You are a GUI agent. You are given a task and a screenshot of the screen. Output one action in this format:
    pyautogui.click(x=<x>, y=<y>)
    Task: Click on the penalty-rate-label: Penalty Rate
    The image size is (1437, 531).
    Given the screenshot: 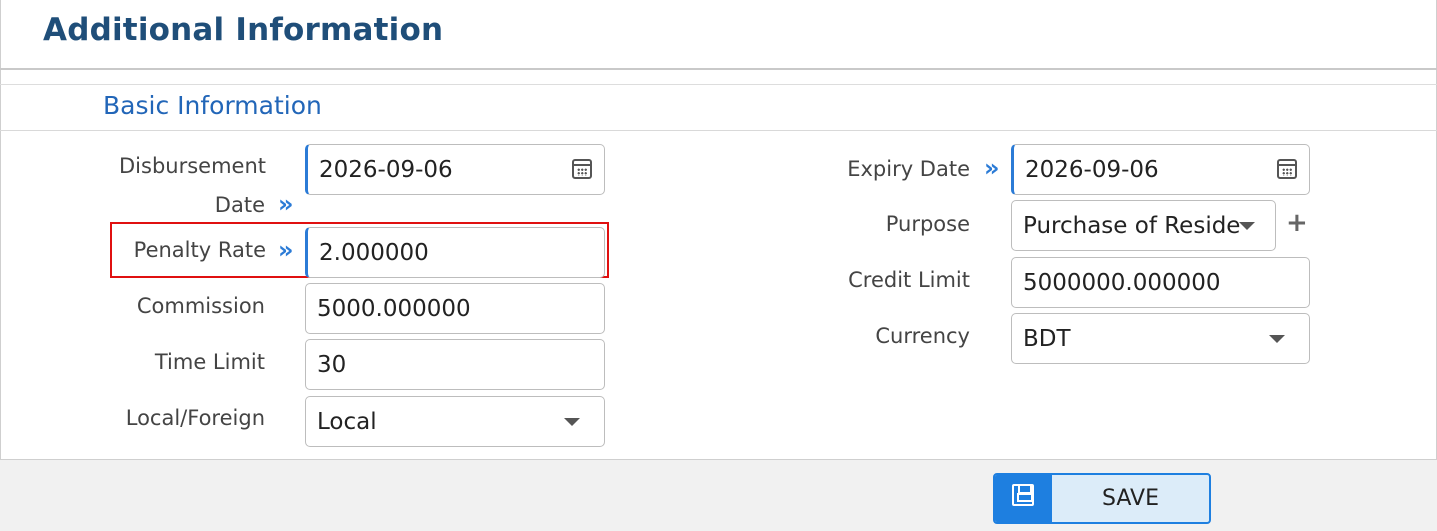 What is the action you would take?
    pyautogui.click(x=199, y=250)
    